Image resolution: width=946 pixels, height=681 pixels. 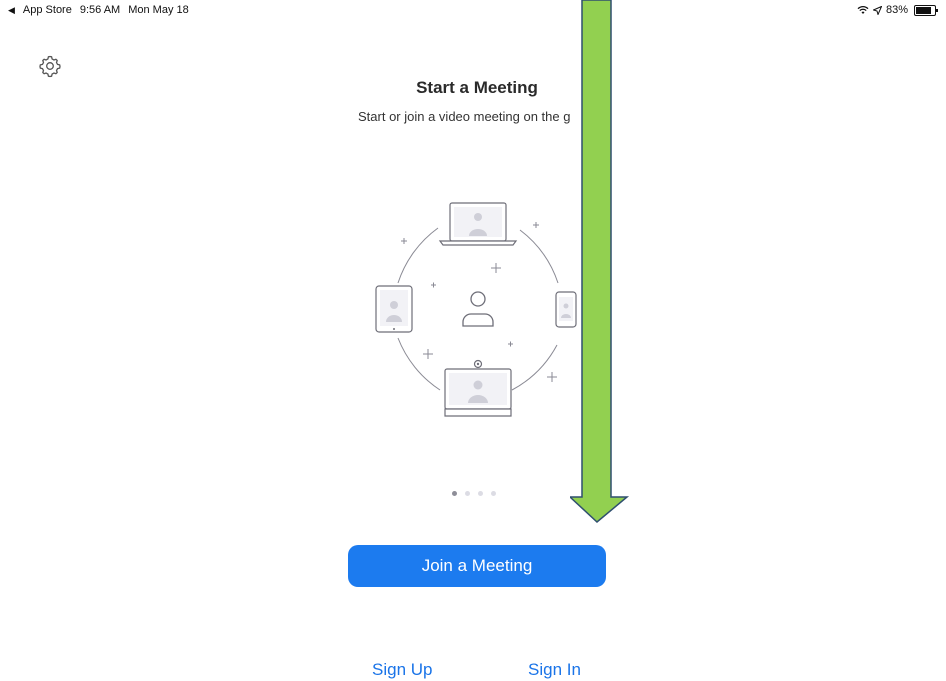 I want to click on page-subtitle: Start or join a video meeting on the g, so click(x=464, y=116).